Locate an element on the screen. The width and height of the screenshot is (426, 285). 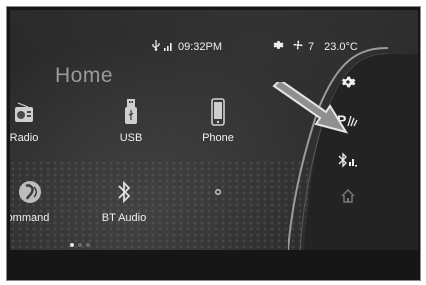
tile-empty is located at coordinates (218, 193).